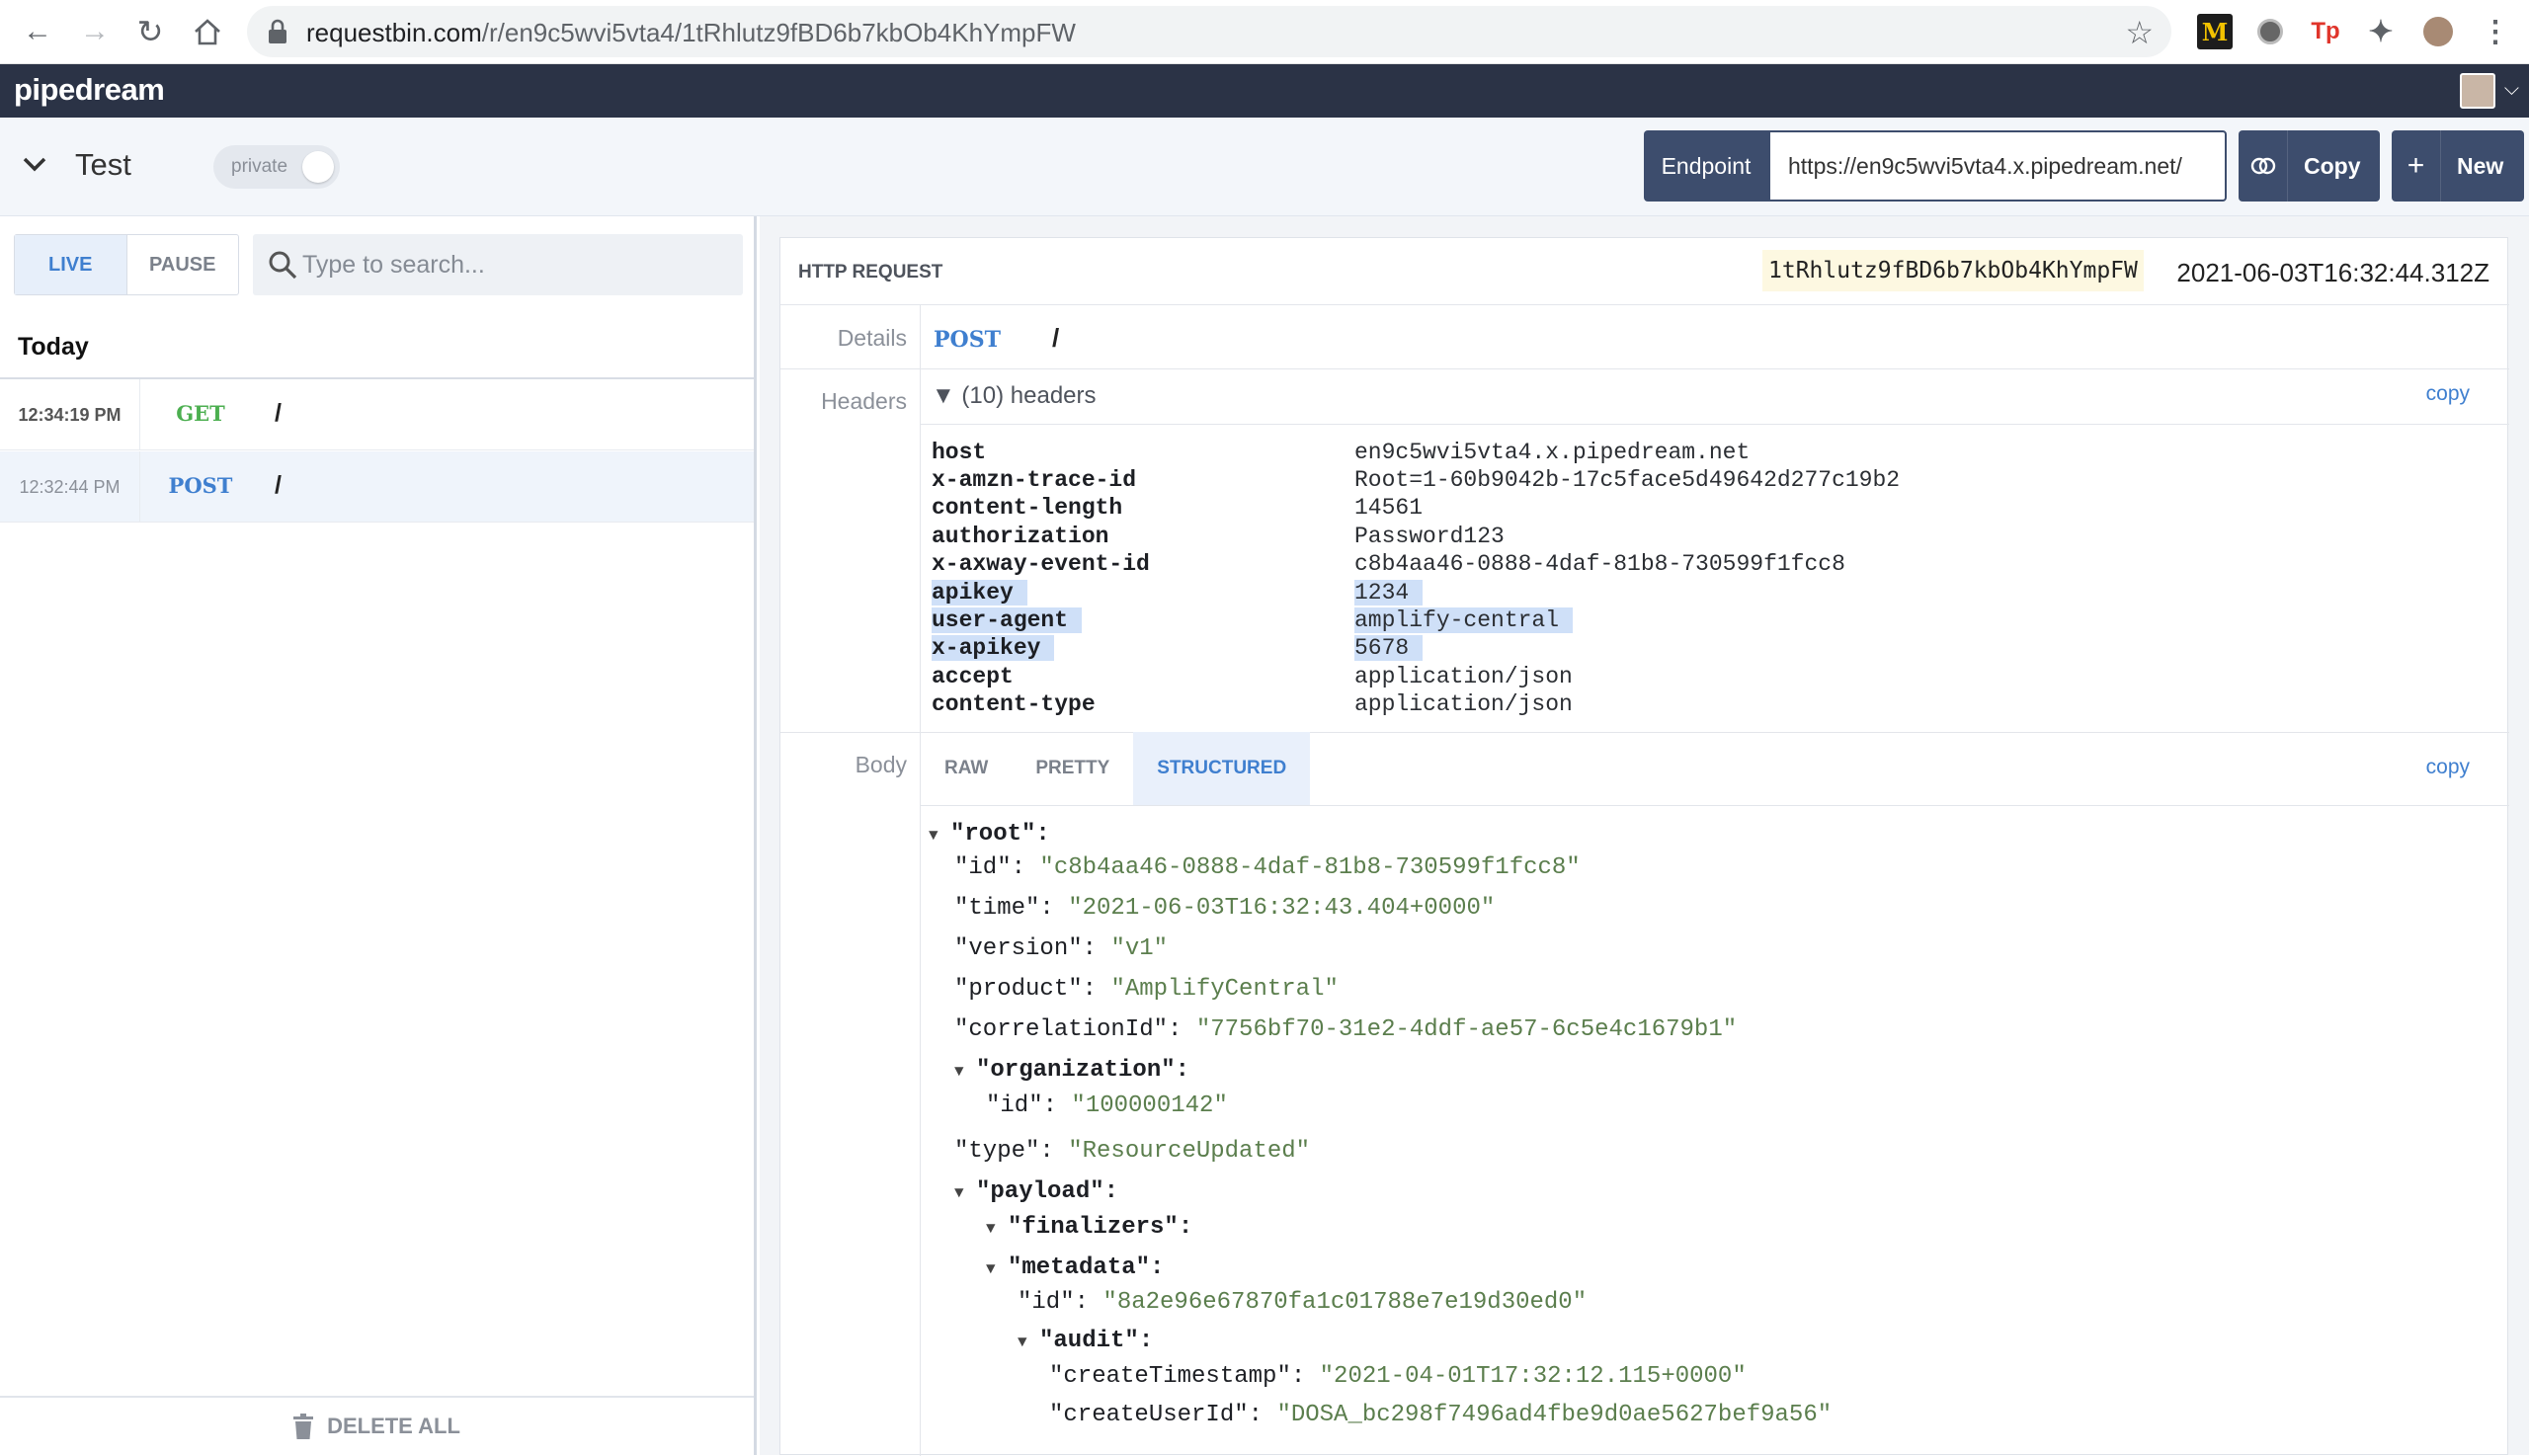 The width and height of the screenshot is (2529, 1456). Describe the element at coordinates (1466, 1029) in the screenshot. I see `json-value: "7756bf70-31e2-4ddf-ae57-6c5e4c1679b1"` at that location.